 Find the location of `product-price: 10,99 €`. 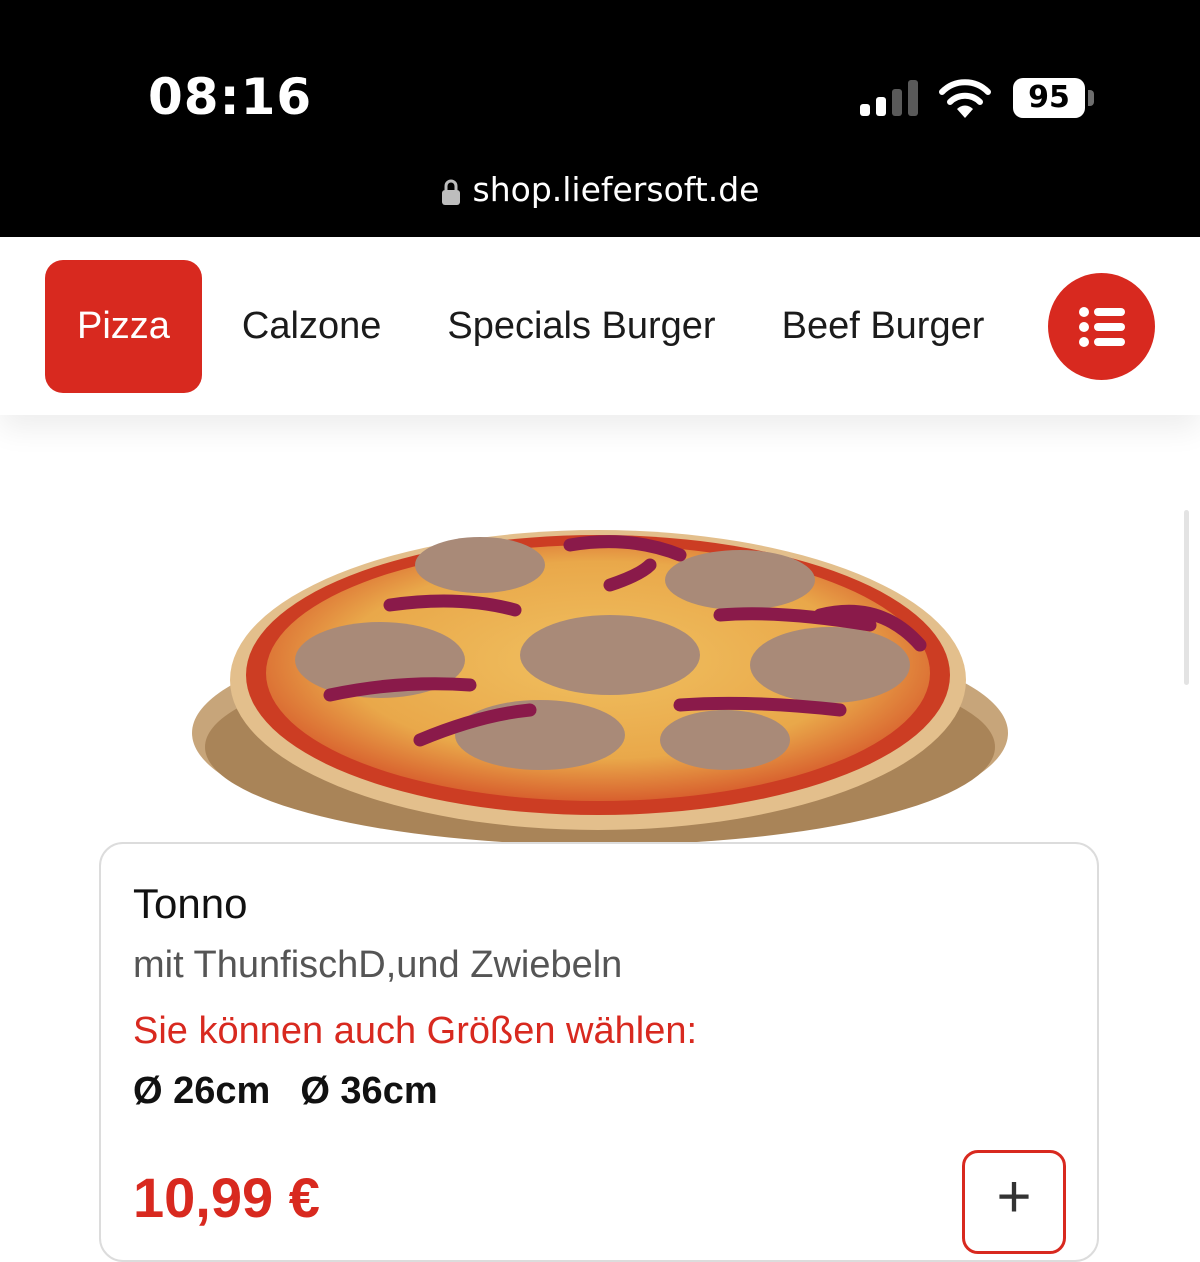

product-price: 10,99 € is located at coordinates (226, 1197).